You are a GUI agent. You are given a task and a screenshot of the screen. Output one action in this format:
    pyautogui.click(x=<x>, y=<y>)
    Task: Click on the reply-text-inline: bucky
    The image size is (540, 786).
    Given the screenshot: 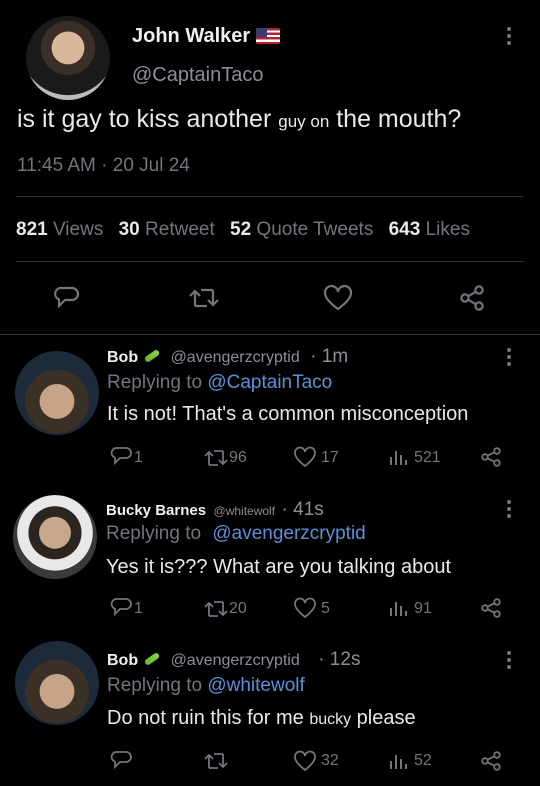 What is the action you would take?
    pyautogui.click(x=330, y=719)
    